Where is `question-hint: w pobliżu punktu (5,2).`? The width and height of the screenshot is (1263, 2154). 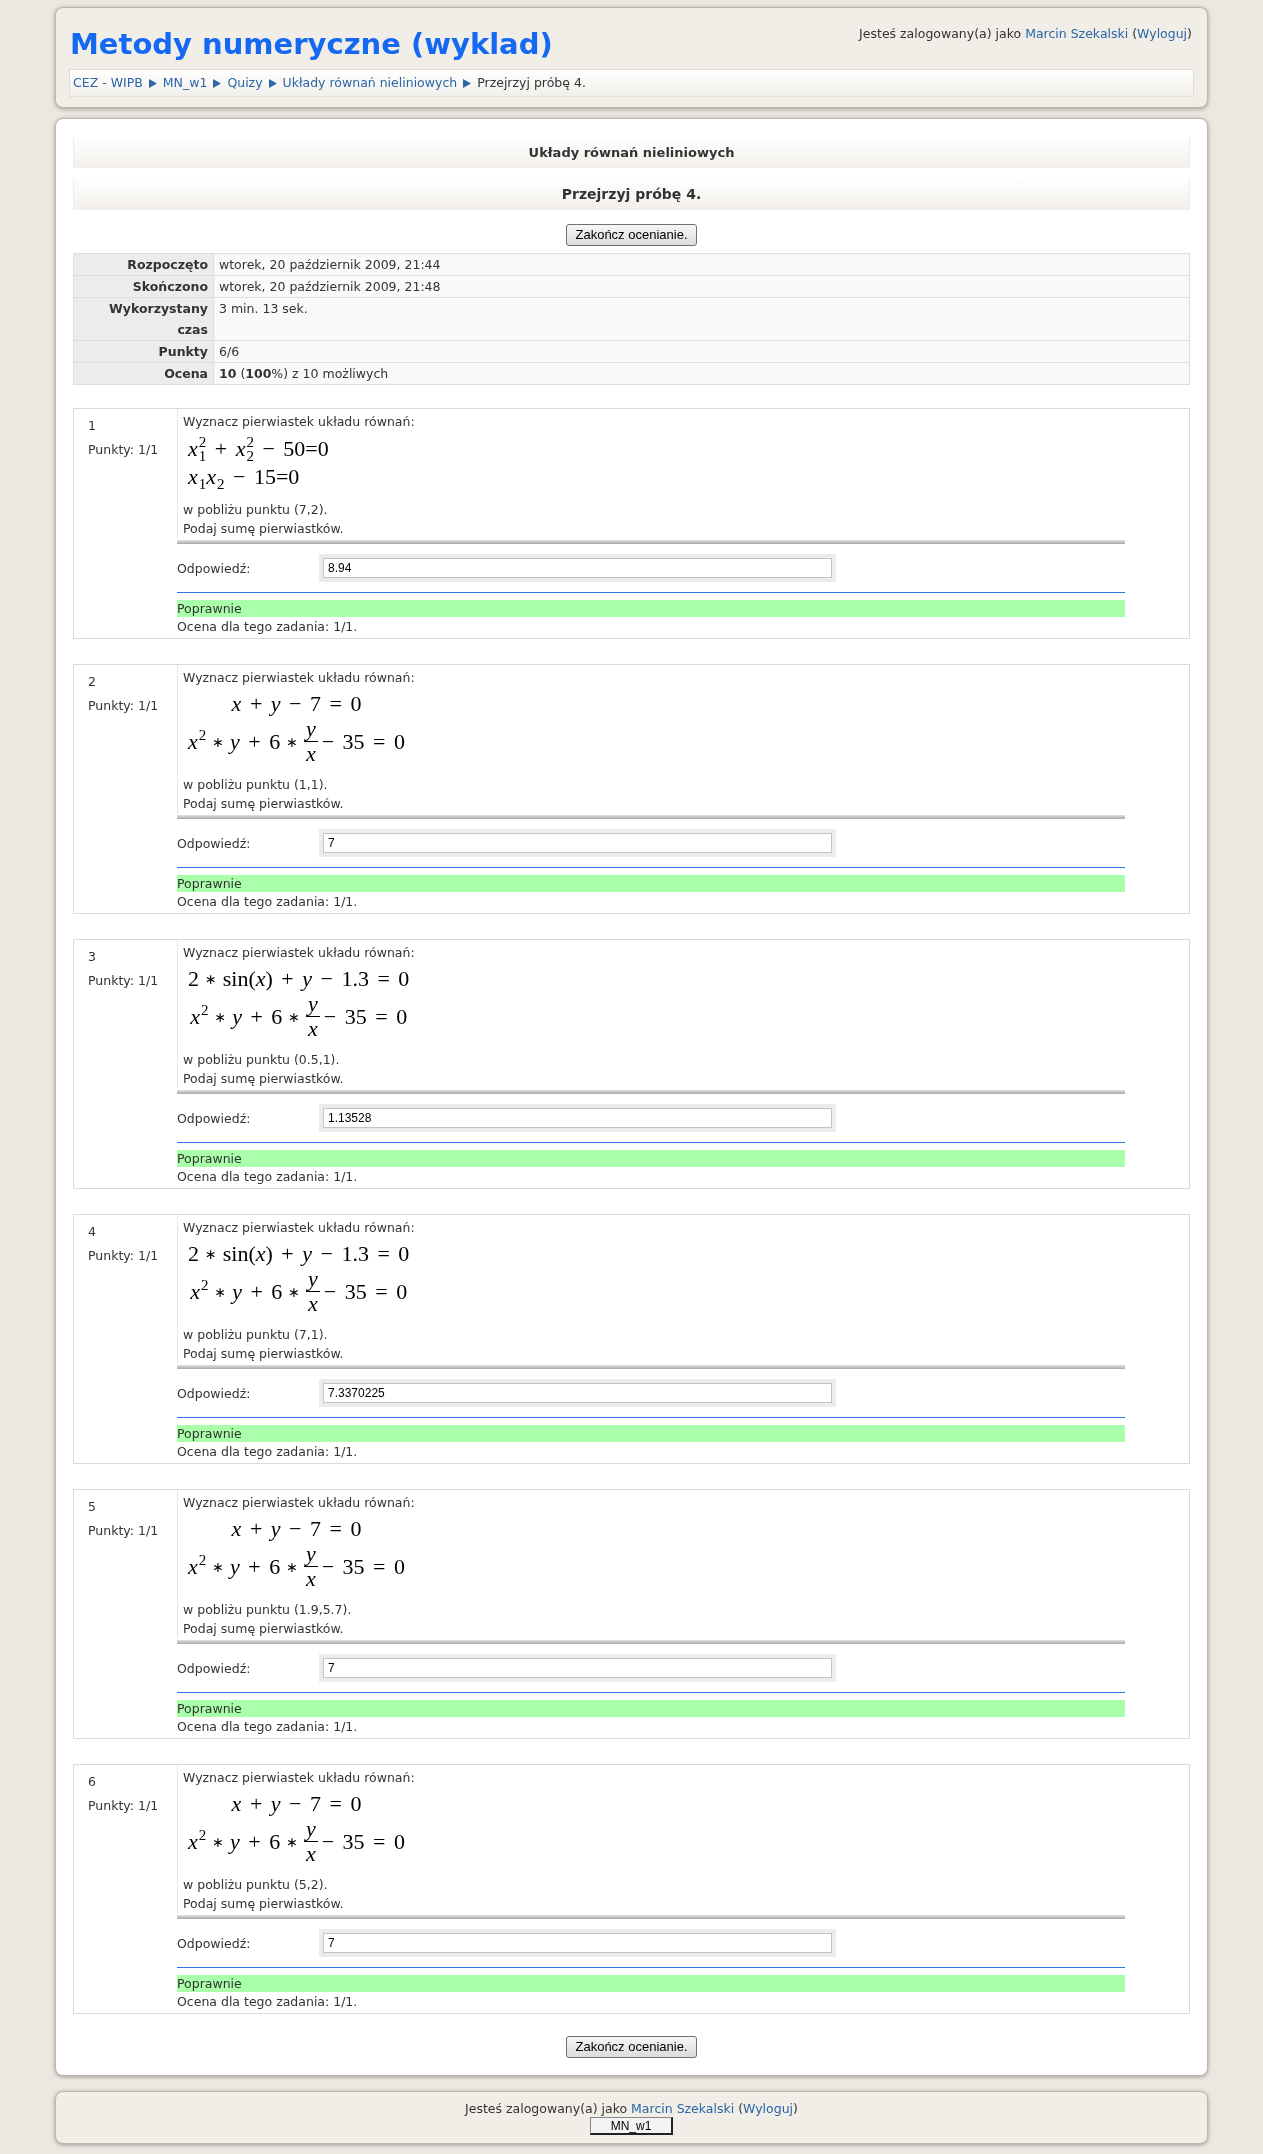
question-hint: w pobliżu punktu (5,2). is located at coordinates (256, 1885).